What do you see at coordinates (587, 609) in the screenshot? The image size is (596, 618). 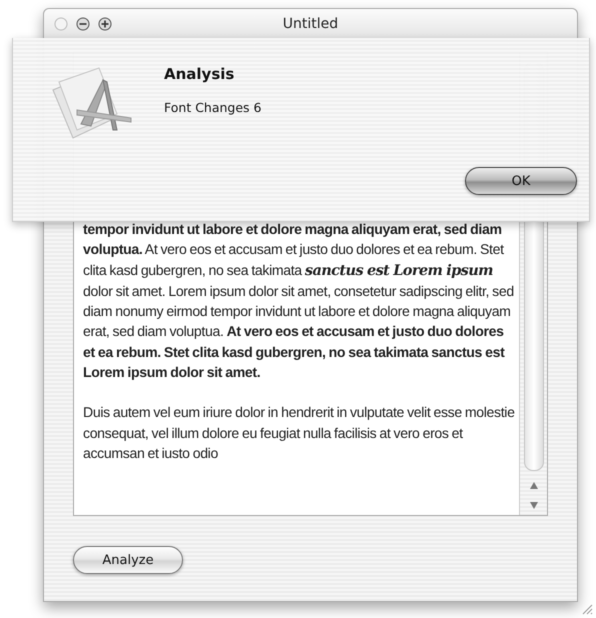 I see `resize-grip-icon` at bounding box center [587, 609].